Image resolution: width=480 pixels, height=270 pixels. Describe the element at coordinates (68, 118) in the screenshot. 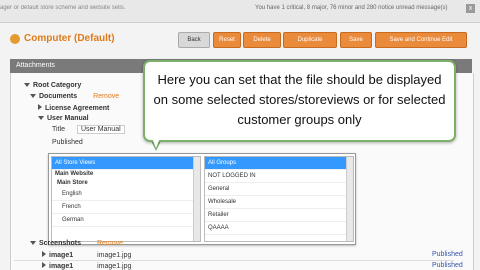

I see `tree-user-manual-label: User Manual` at that location.